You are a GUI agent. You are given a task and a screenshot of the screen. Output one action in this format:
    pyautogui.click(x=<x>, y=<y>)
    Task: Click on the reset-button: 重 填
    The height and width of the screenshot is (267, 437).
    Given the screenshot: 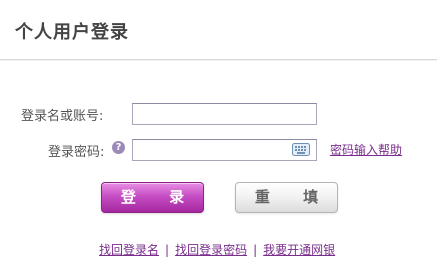 What is the action you would take?
    pyautogui.click(x=286, y=197)
    